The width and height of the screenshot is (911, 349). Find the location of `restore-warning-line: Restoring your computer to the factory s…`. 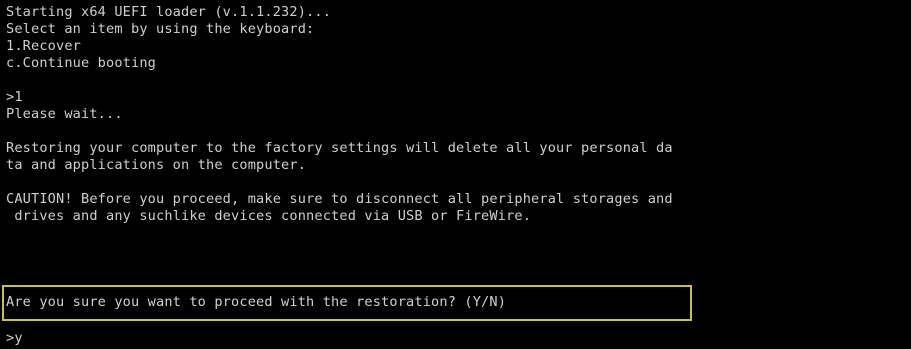

restore-warning-line: Restoring your computer to the factory s… is located at coordinates (339, 148).